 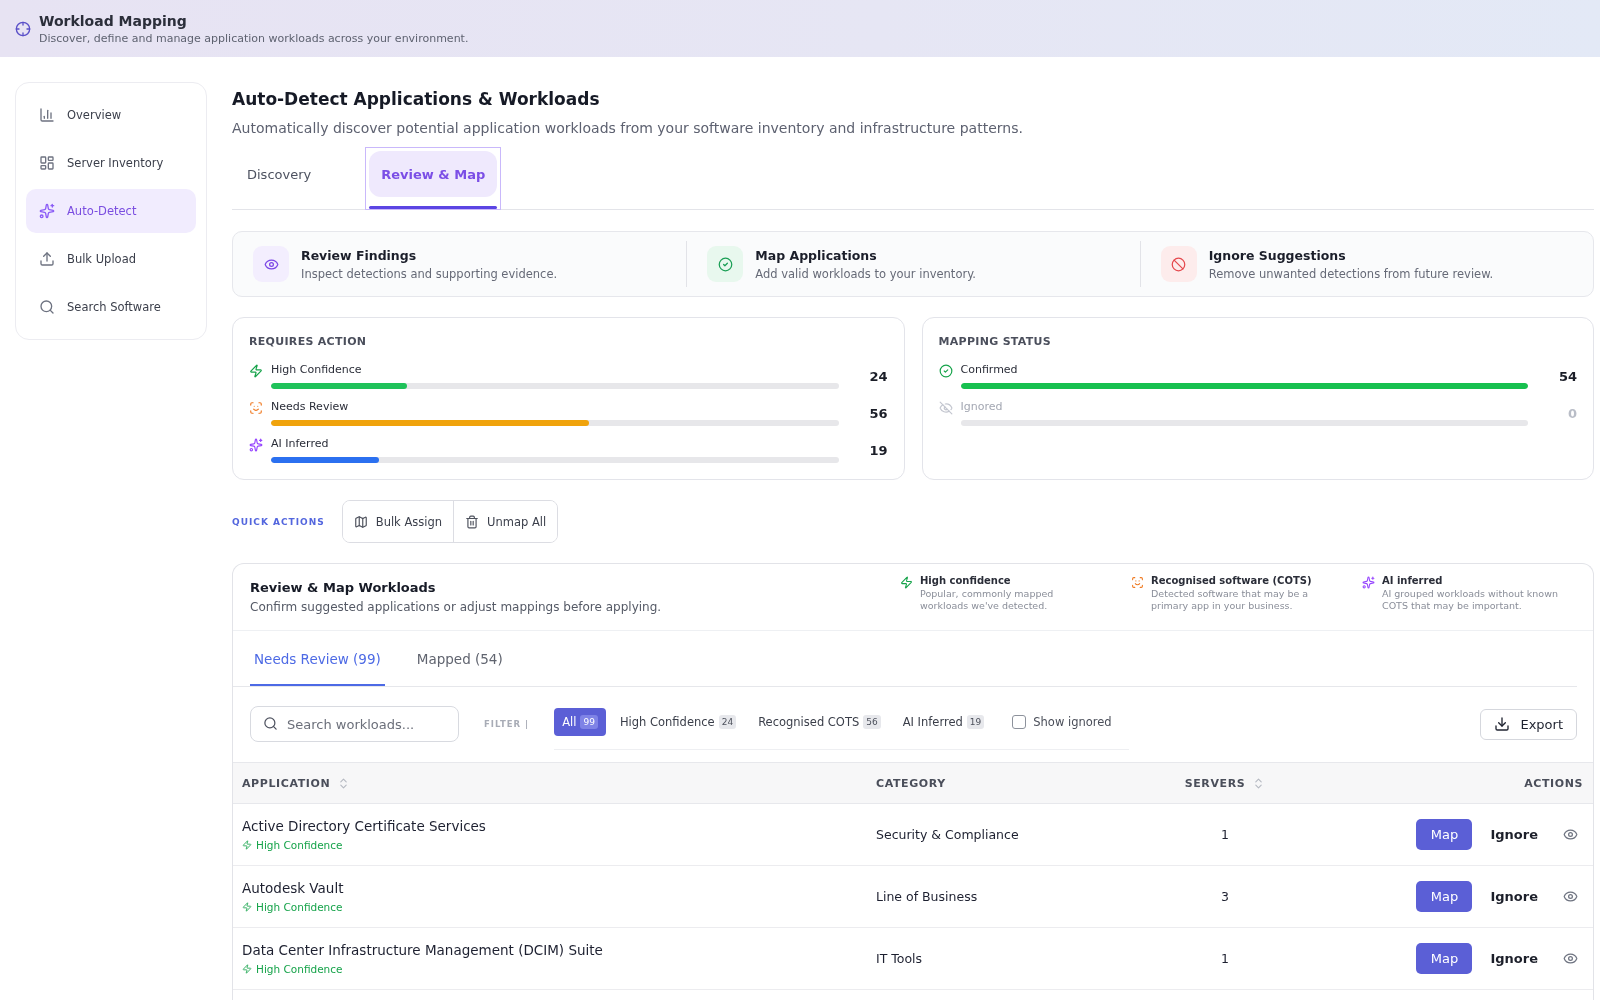 What do you see at coordinates (878, 376) in the screenshot?
I see `stat-value: 24` at bounding box center [878, 376].